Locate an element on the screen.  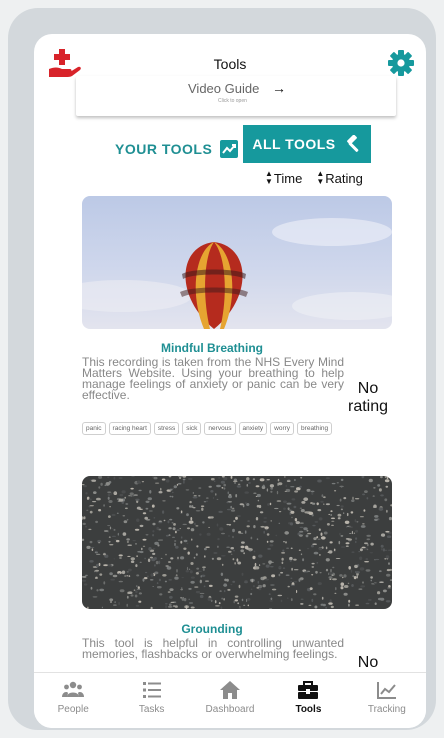
sort-by-rating: ▲ ▼ Rating is located at coordinates (339, 178).